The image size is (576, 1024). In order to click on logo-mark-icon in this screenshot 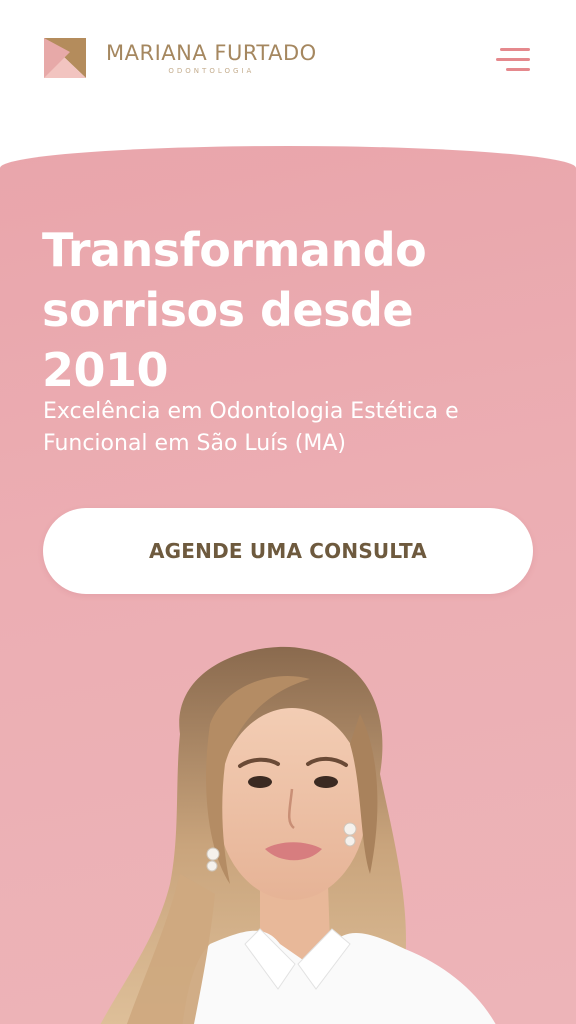, I will do `click(65, 58)`.